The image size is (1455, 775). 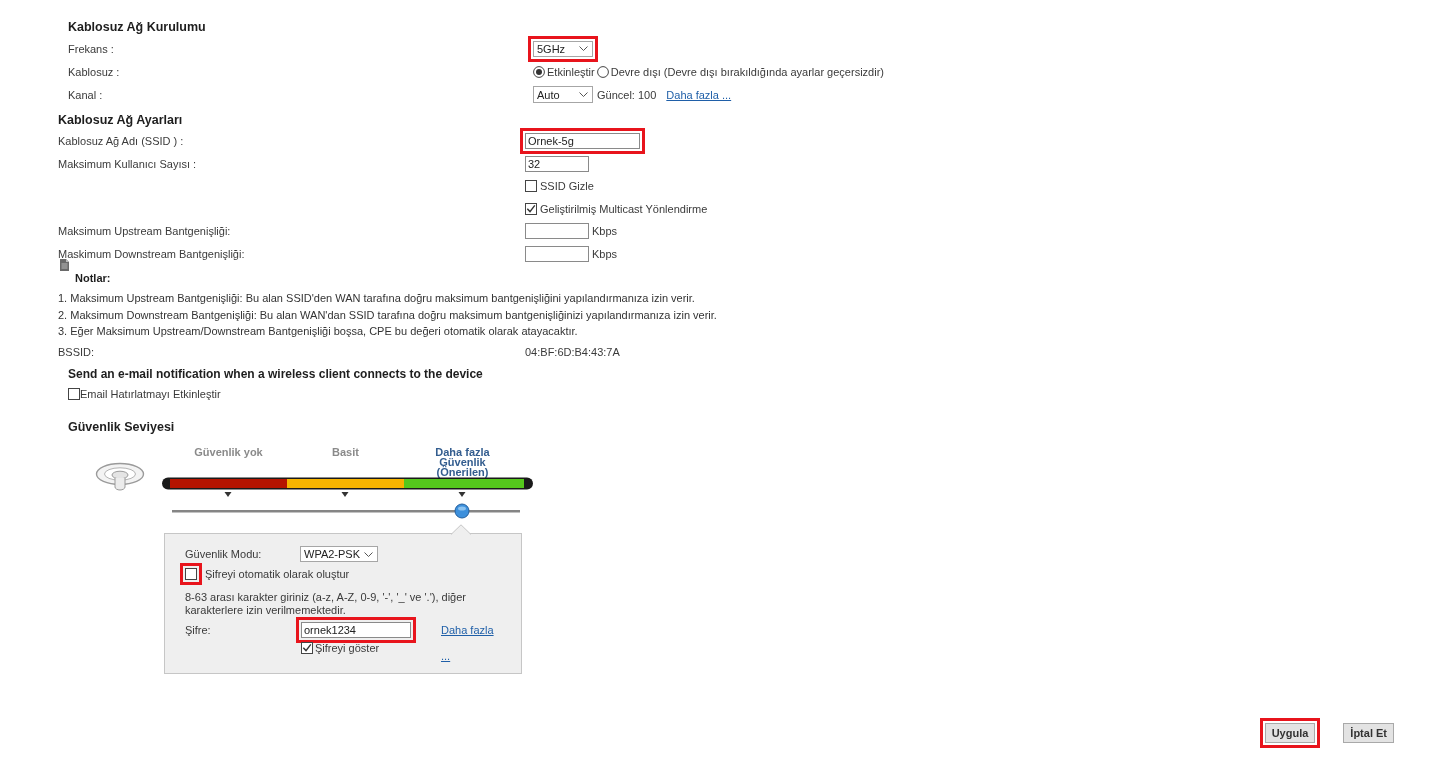 I want to click on checkbox-label: Geliştirilmiş Multicast Yönlendirme, so click(x=624, y=208).